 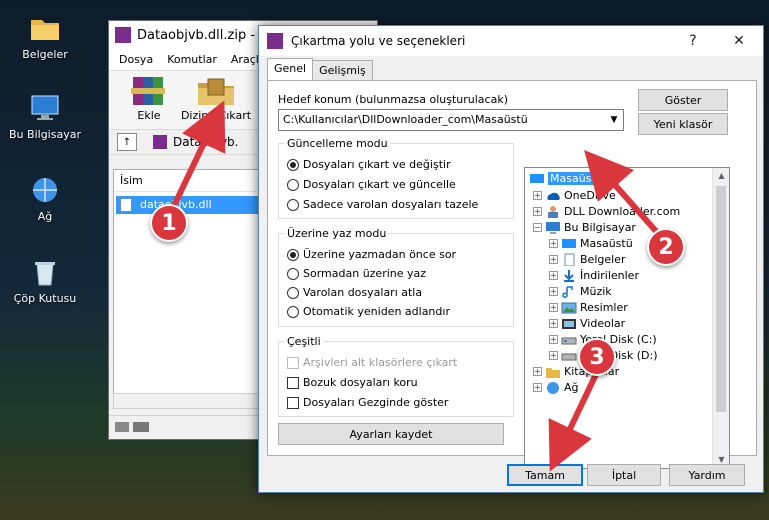 I want to click on up-folder-button: ↑, so click(x=127, y=142).